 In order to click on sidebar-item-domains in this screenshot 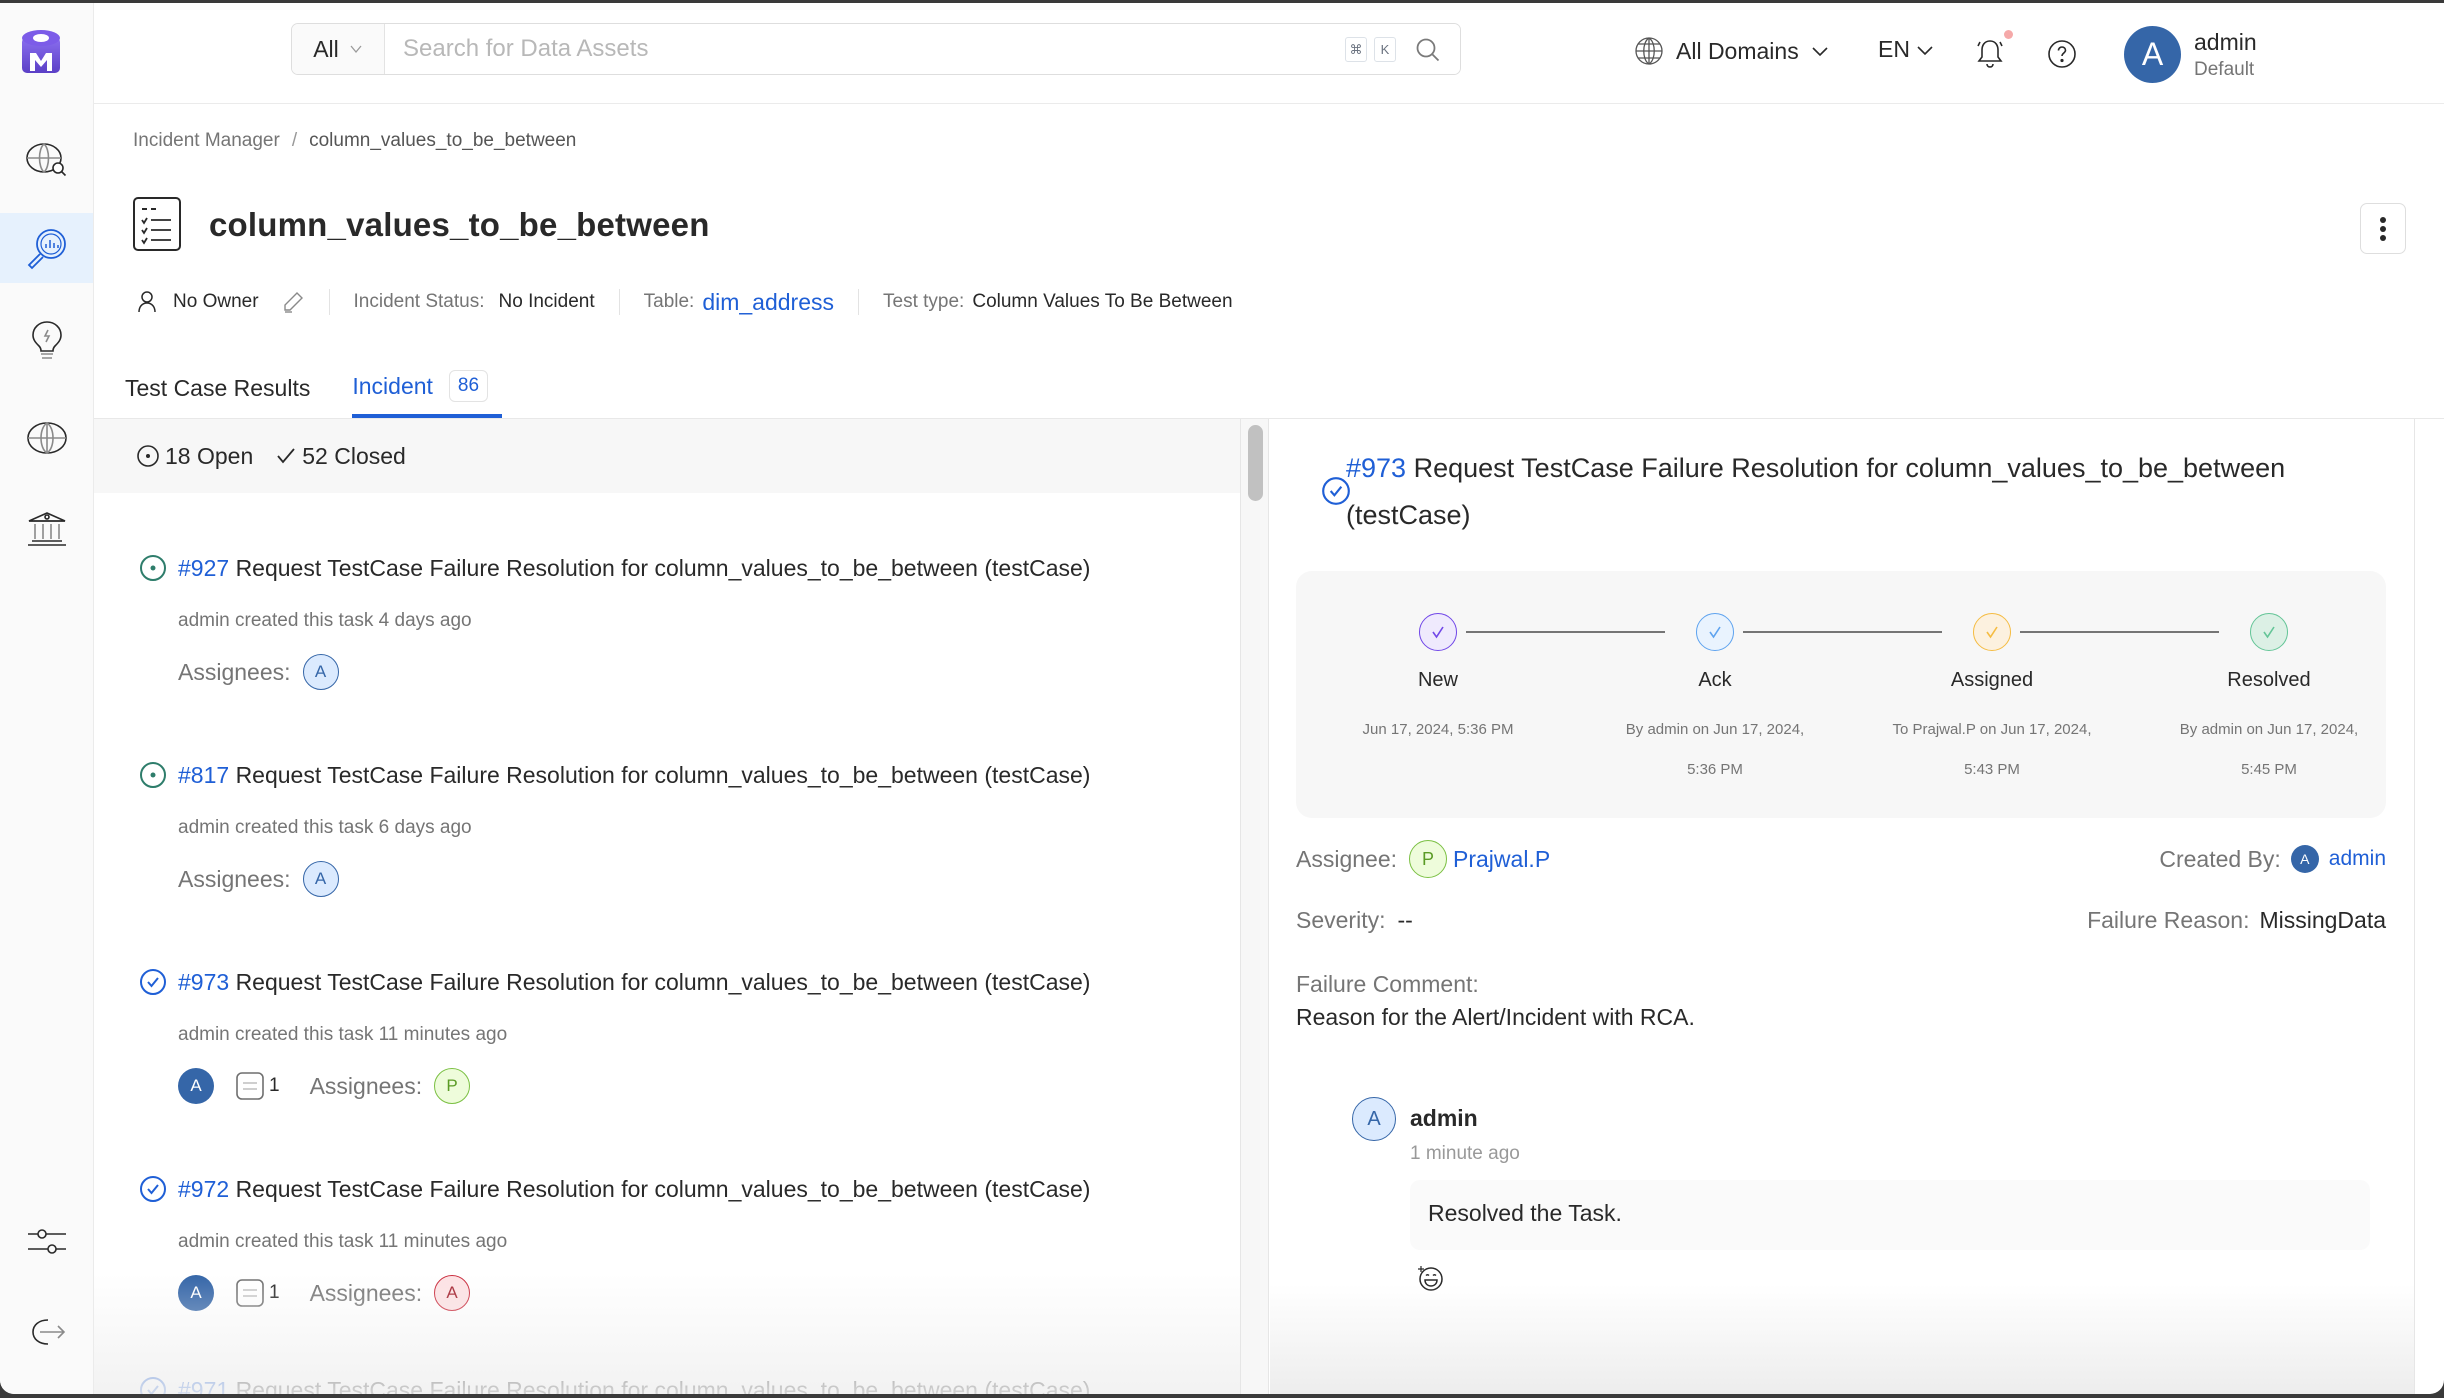, I will do `click(46, 438)`.